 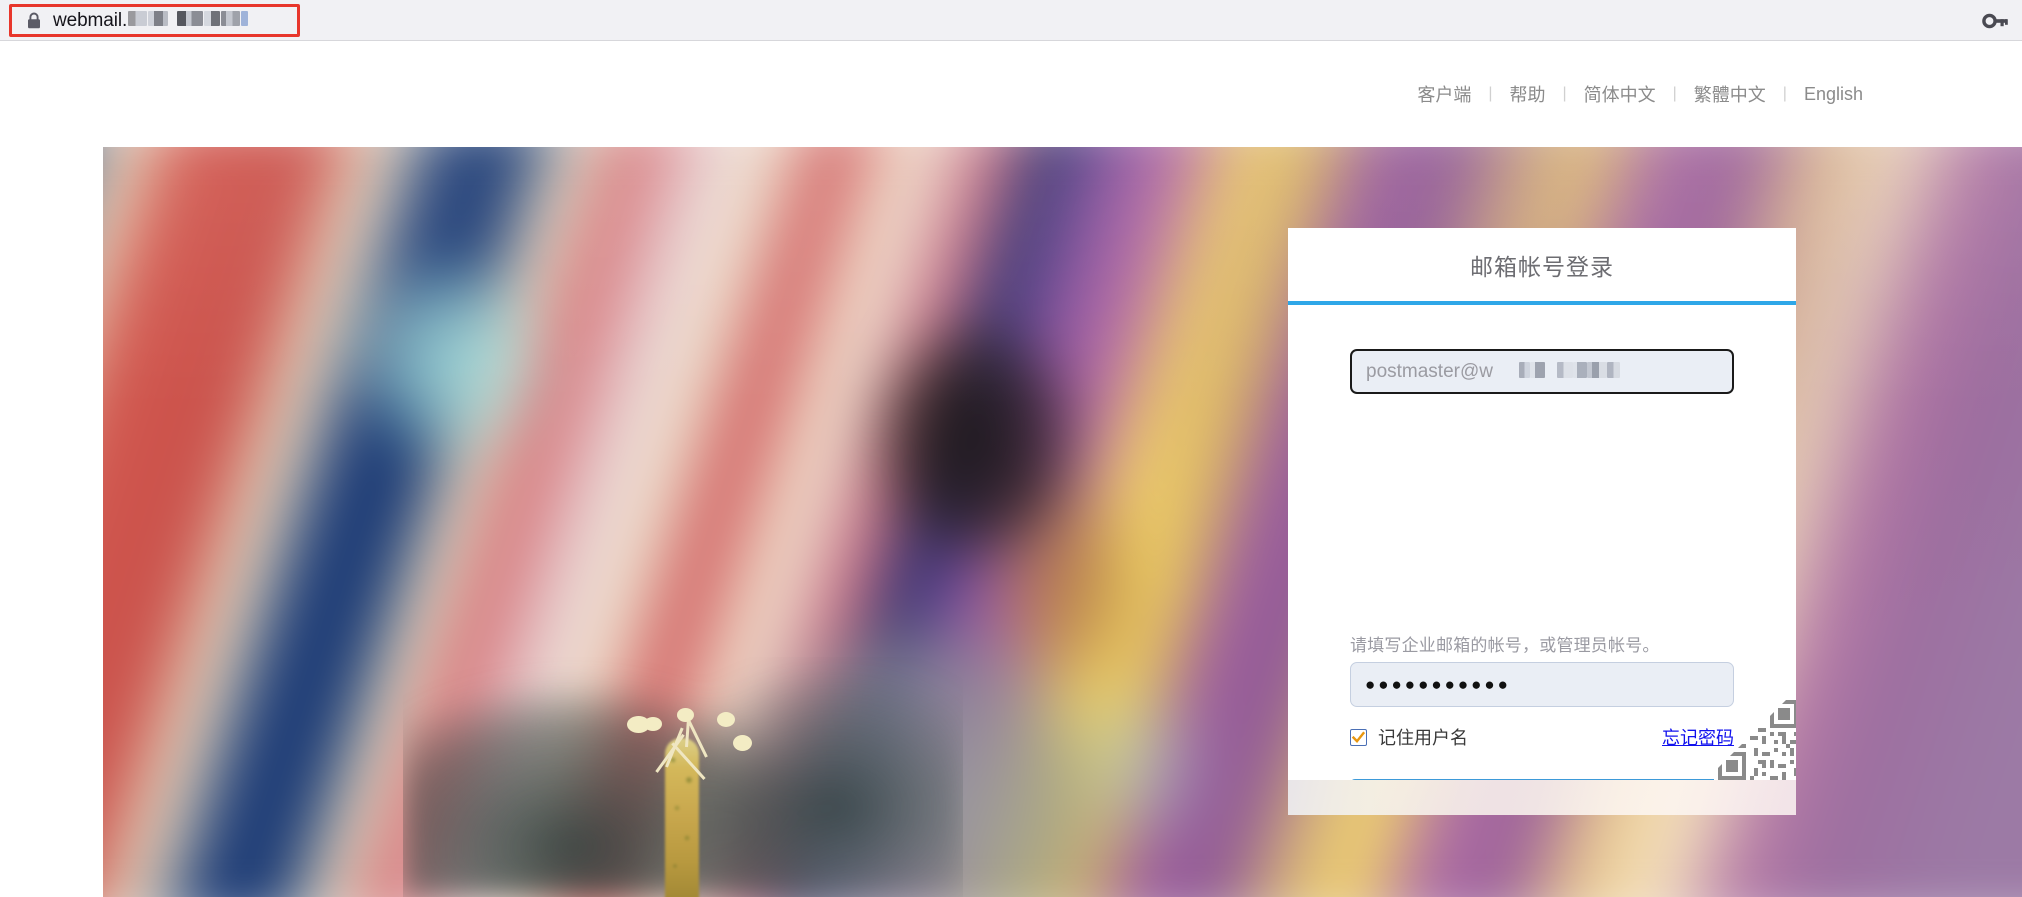 What do you see at coordinates (1620, 94) in the screenshot?
I see `nav-item-simplified-chinese: 简体中文` at bounding box center [1620, 94].